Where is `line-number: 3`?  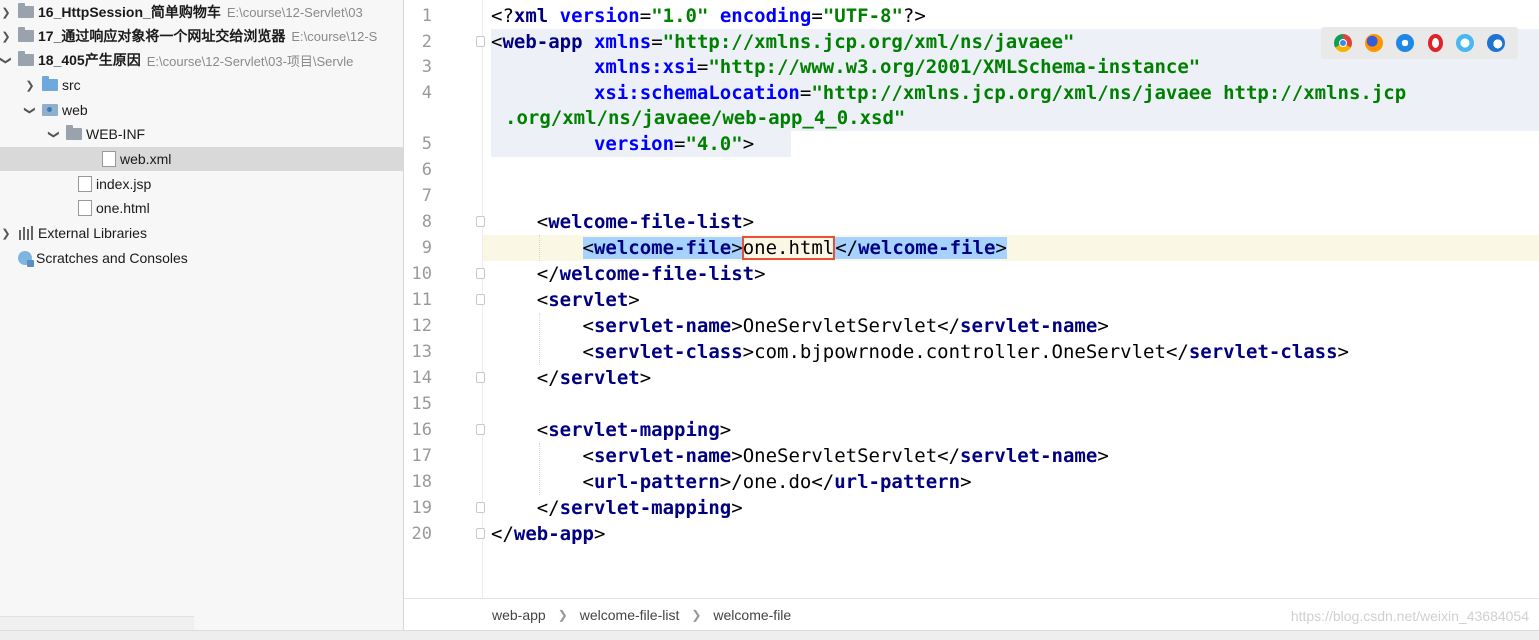 line-number: 3 is located at coordinates (426, 67).